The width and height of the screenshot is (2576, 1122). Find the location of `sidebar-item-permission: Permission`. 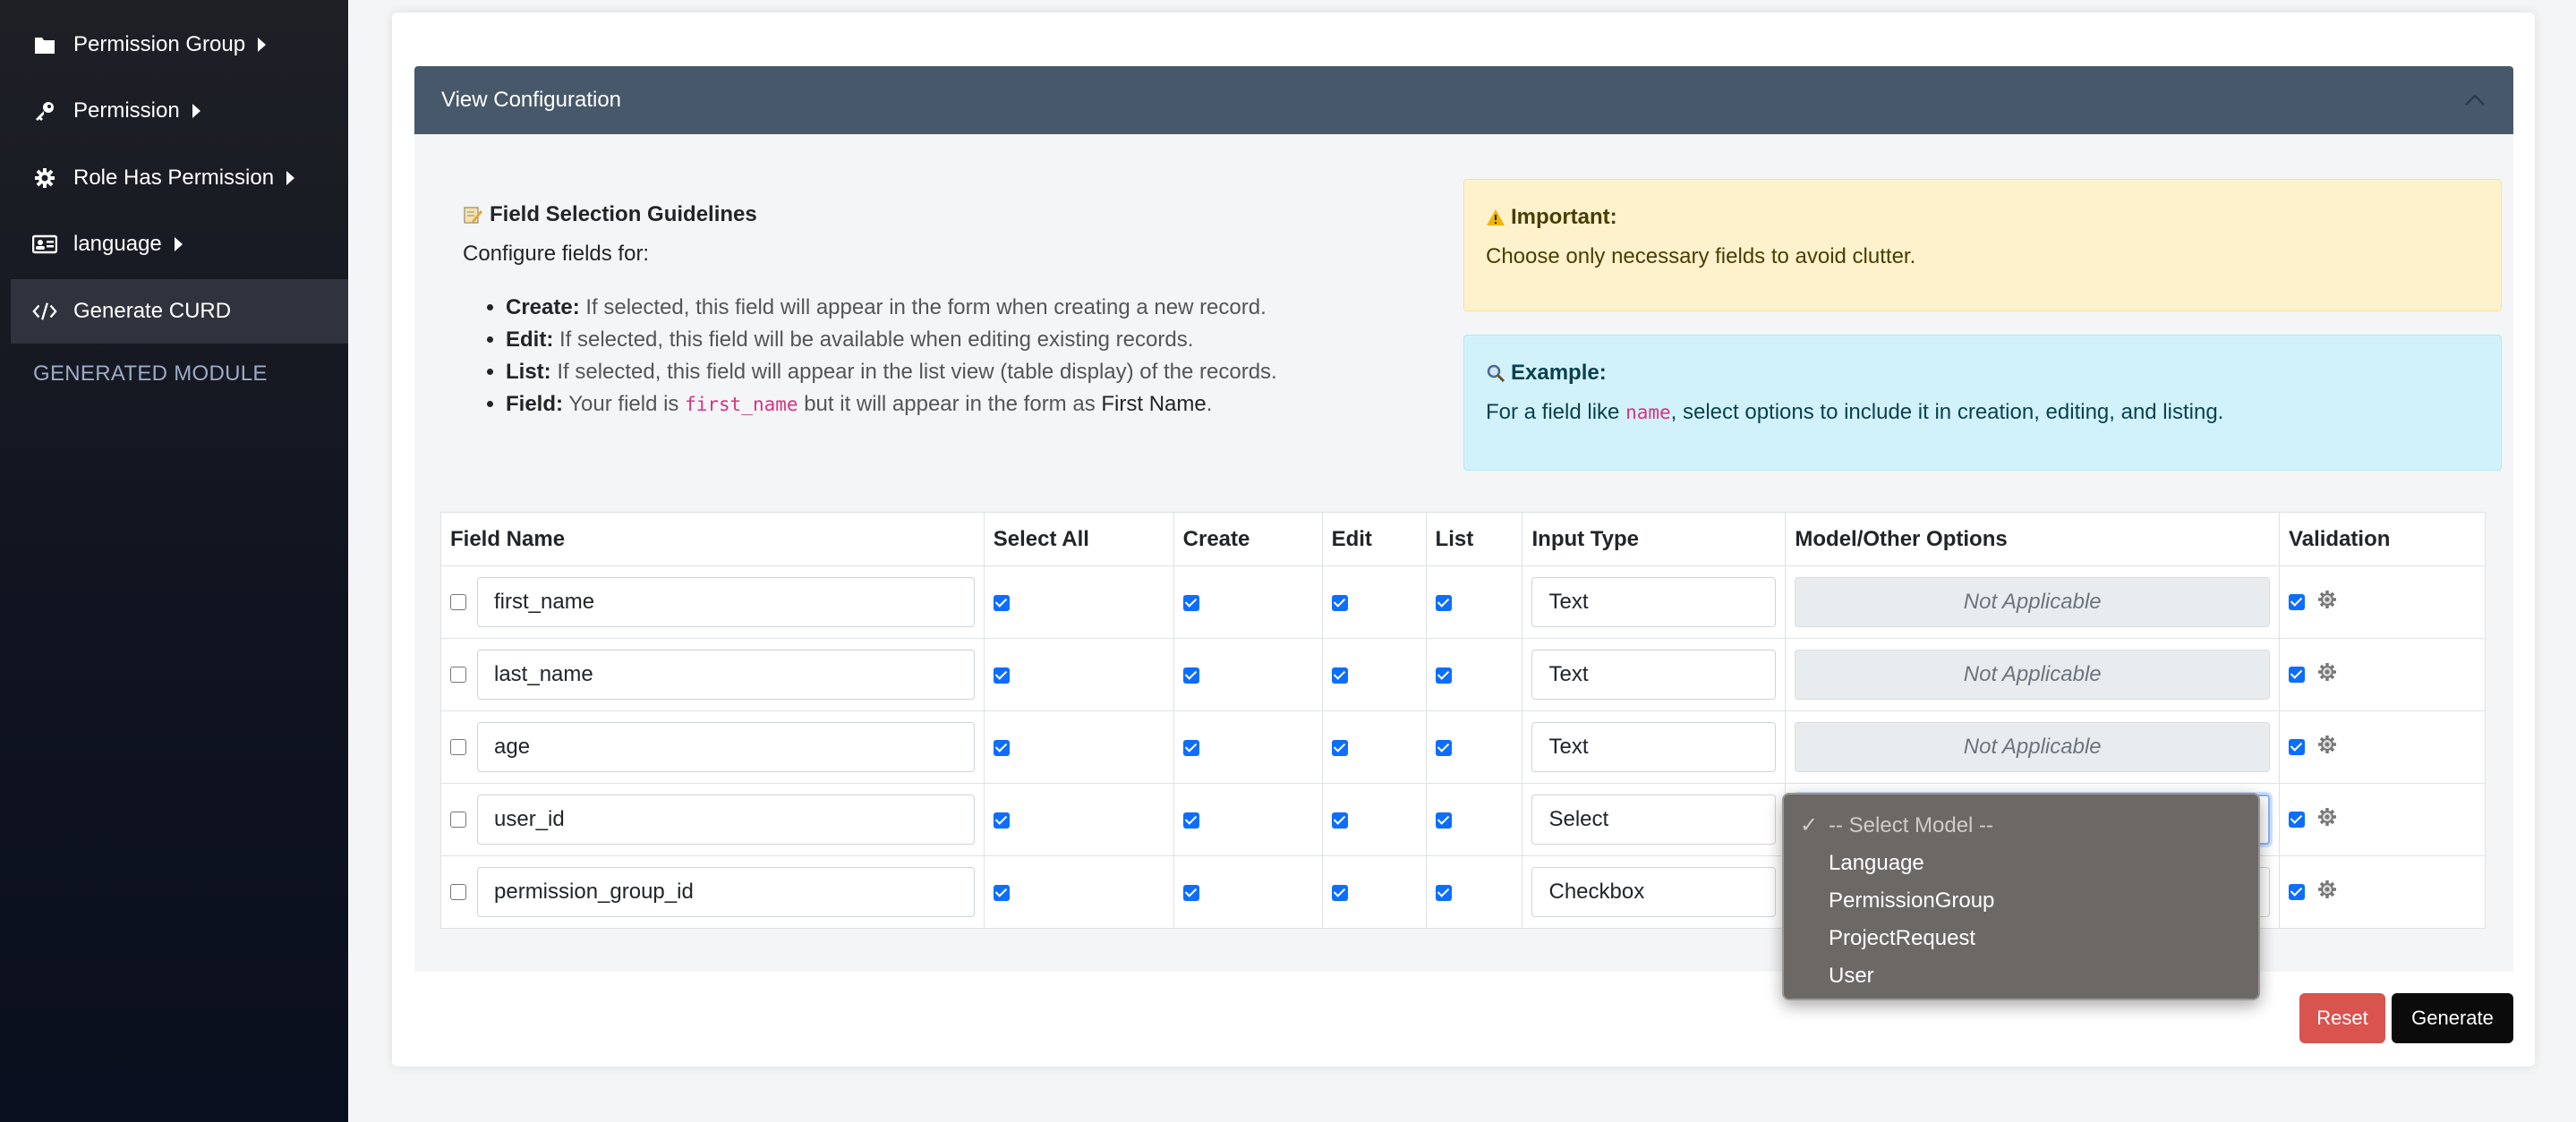

sidebar-item-permission: Permission is located at coordinates (179, 111).